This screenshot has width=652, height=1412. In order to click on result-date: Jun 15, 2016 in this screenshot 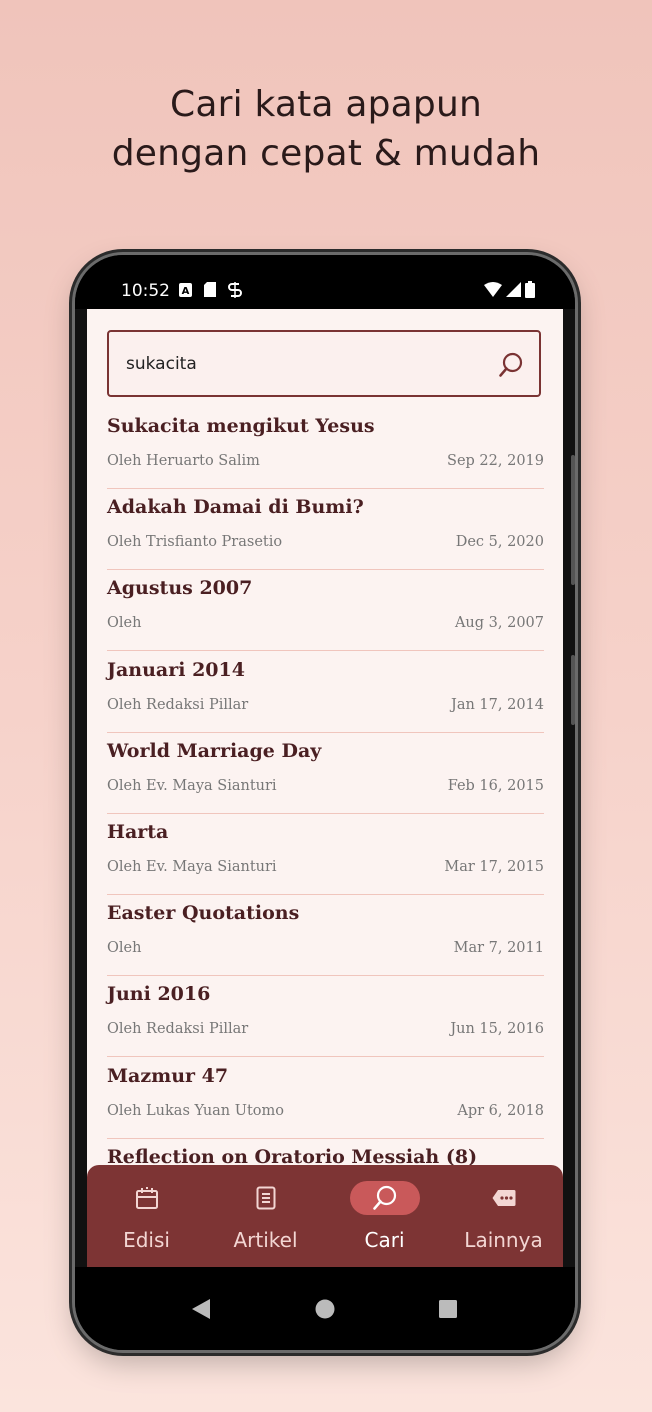, I will do `click(497, 1029)`.